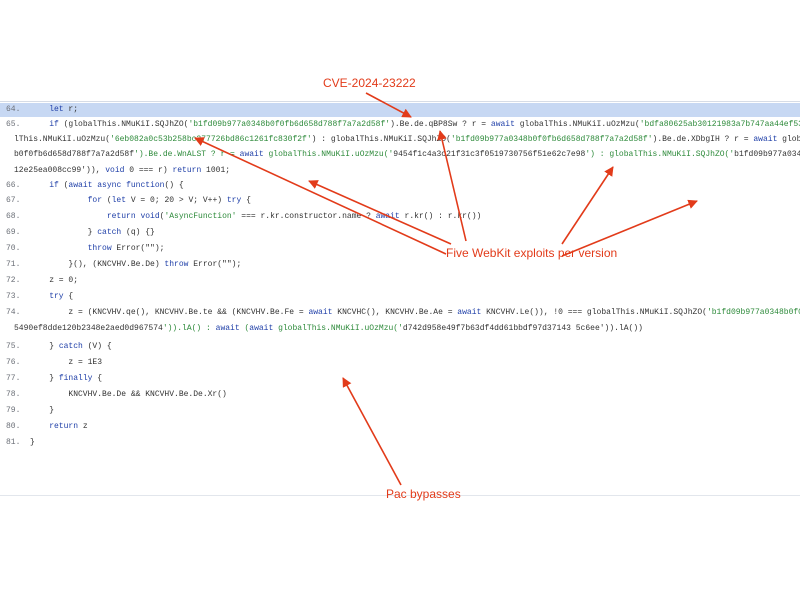  What do you see at coordinates (13, 232) in the screenshot?
I see `line-number: 69.` at bounding box center [13, 232].